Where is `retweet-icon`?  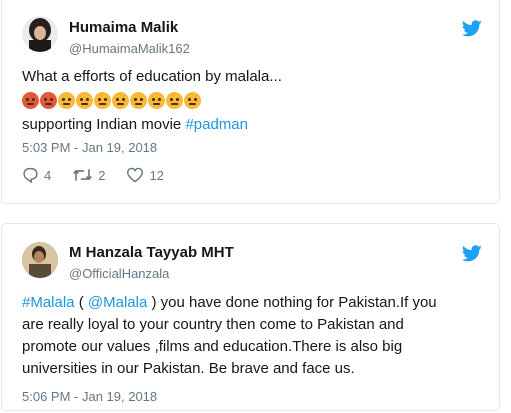 retweet-icon is located at coordinates (83, 175).